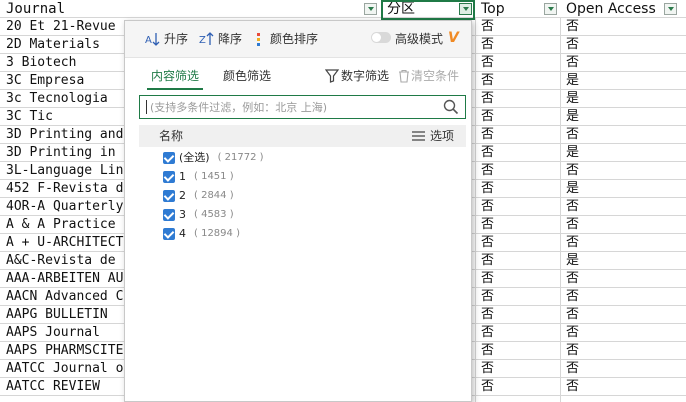  Describe the element at coordinates (240, 157) in the screenshot. I see `filter-item-count: ( 21772 )` at that location.